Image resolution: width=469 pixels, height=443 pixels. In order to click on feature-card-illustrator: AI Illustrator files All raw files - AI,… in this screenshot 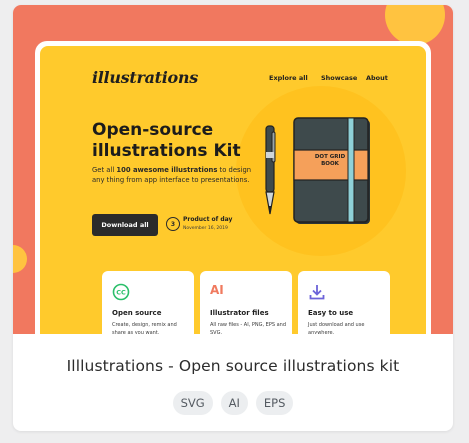, I will do `click(246, 302)`.